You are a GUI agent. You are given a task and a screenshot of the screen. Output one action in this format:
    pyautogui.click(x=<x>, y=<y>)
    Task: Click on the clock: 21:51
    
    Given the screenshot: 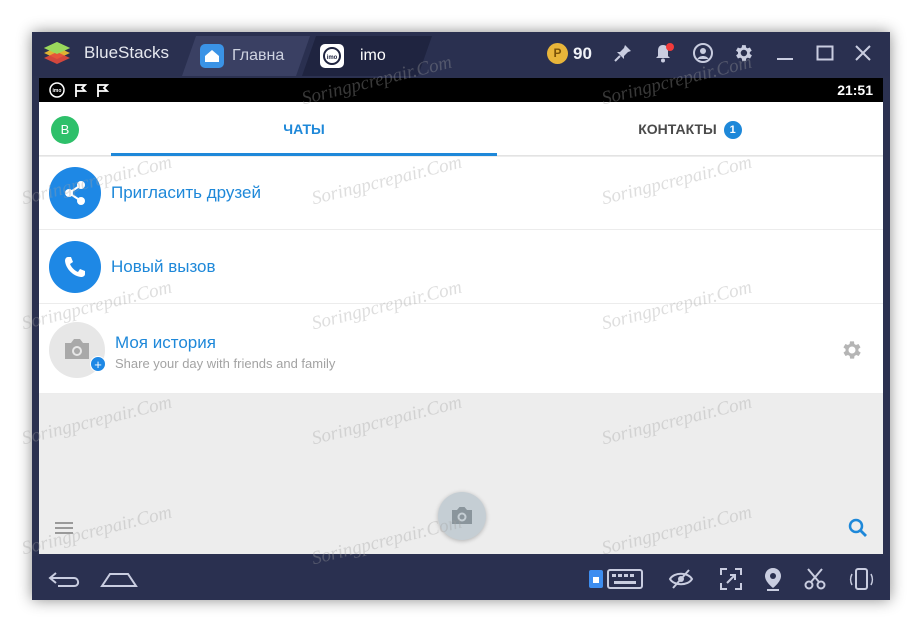 What is the action you would take?
    pyautogui.click(x=855, y=90)
    